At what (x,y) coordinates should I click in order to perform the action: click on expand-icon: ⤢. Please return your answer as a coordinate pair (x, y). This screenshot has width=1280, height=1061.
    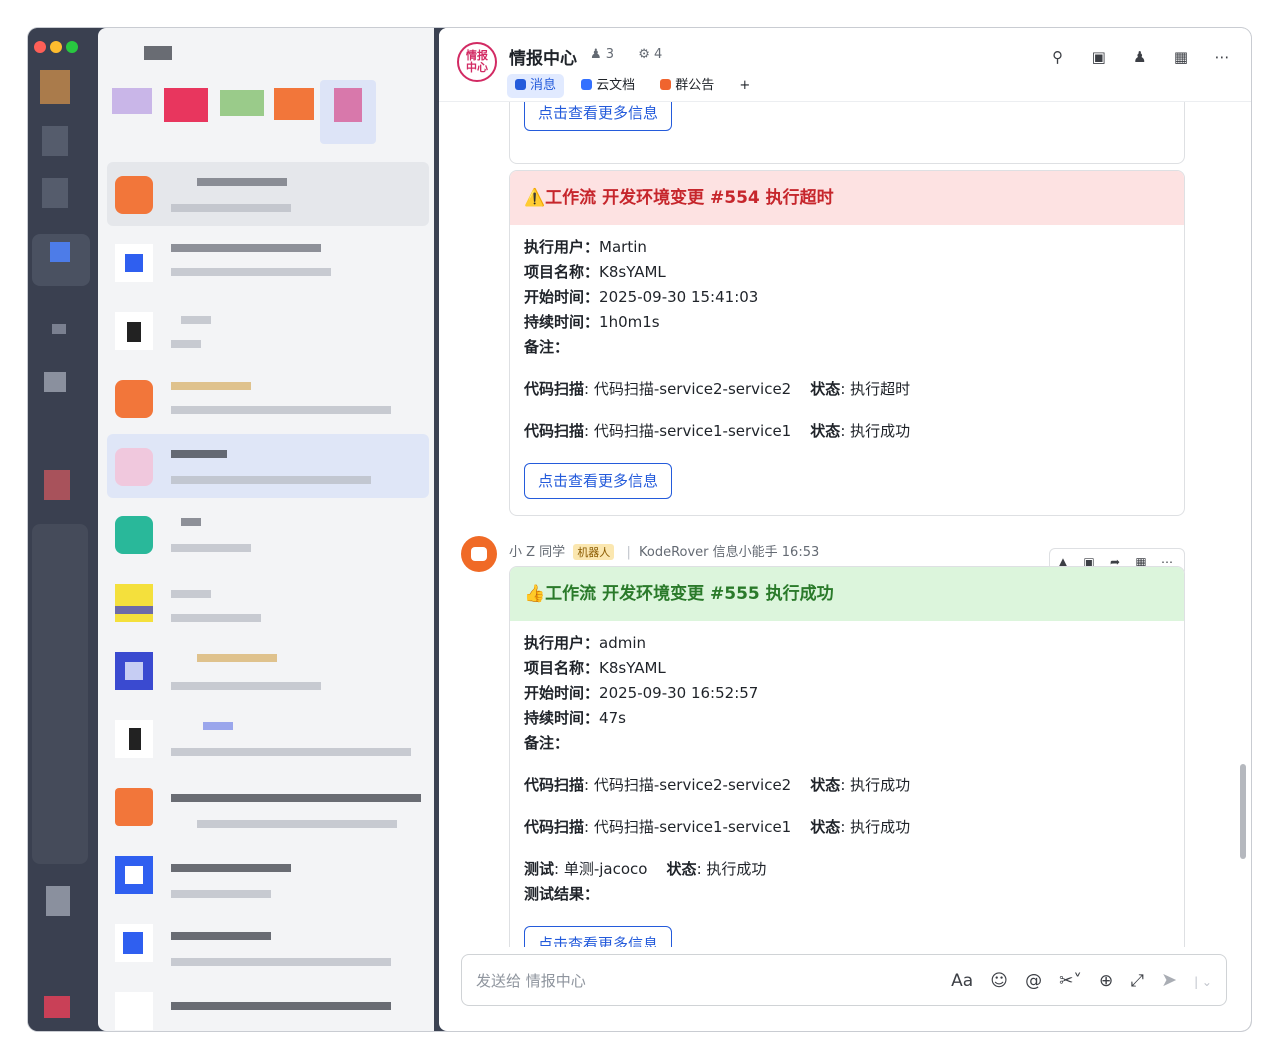
    Looking at the image, I should click on (1137, 981).